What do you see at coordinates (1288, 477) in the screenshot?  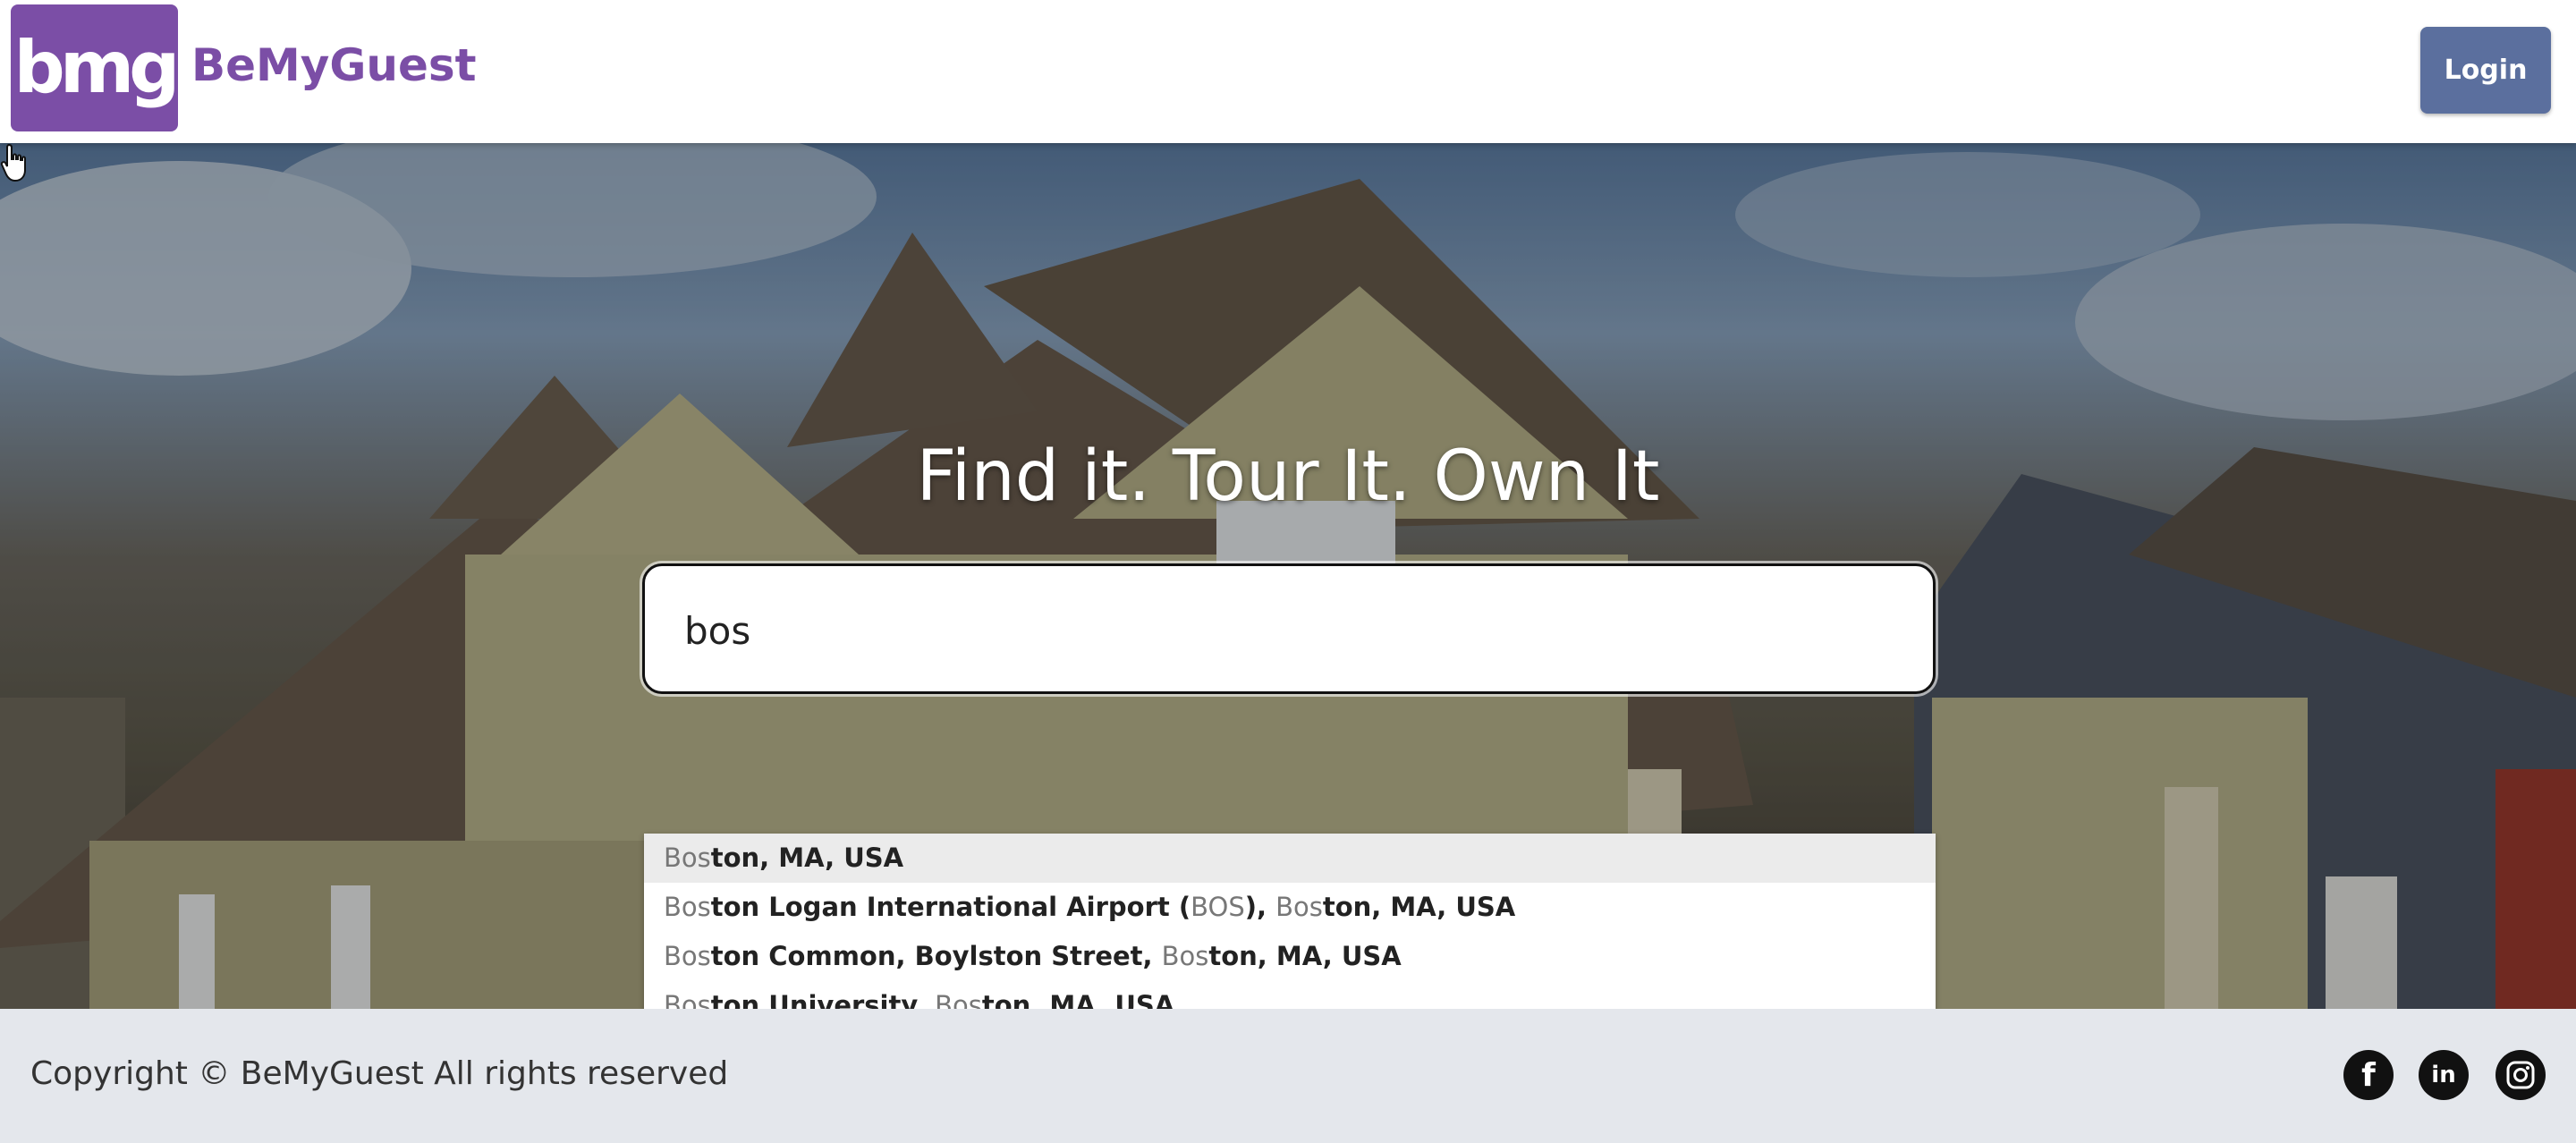 I see `hero-headline: Find it. Tour It. Own It` at bounding box center [1288, 477].